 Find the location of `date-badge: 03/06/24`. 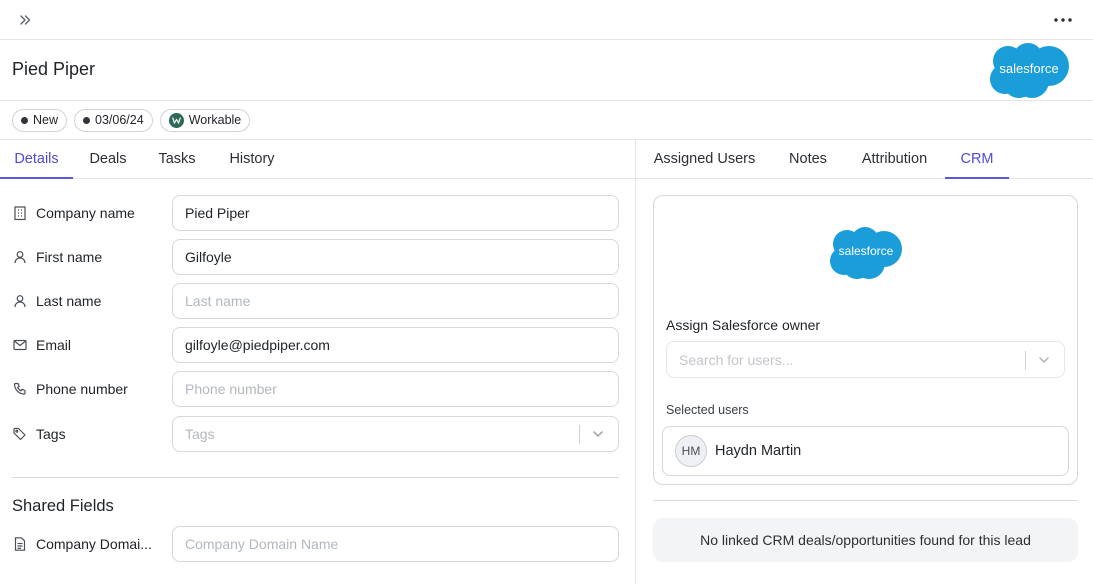

date-badge: 03/06/24 is located at coordinates (113, 120).